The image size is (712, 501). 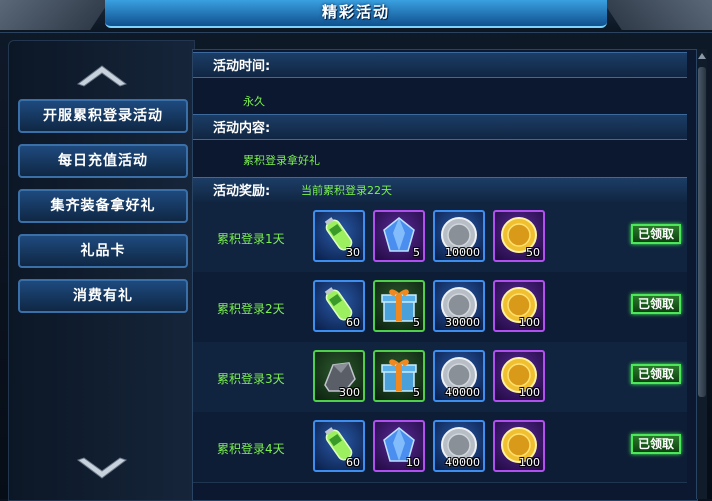 What do you see at coordinates (281, 160) in the screenshot?
I see `activity-content-value: 累积登录拿好礼` at bounding box center [281, 160].